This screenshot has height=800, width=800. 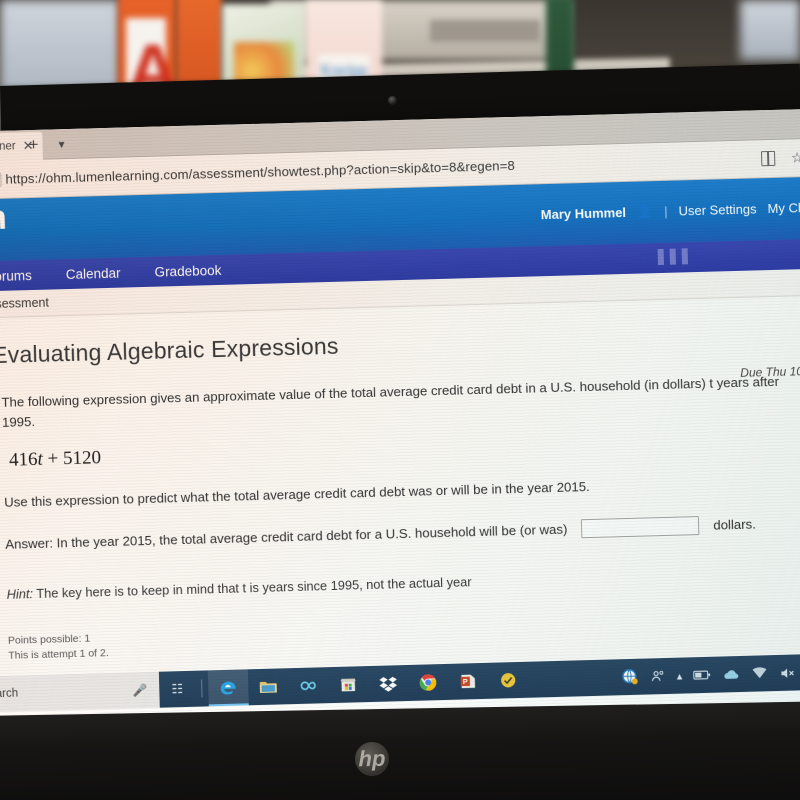 I want to click on dropbox-icon, so click(x=388, y=685).